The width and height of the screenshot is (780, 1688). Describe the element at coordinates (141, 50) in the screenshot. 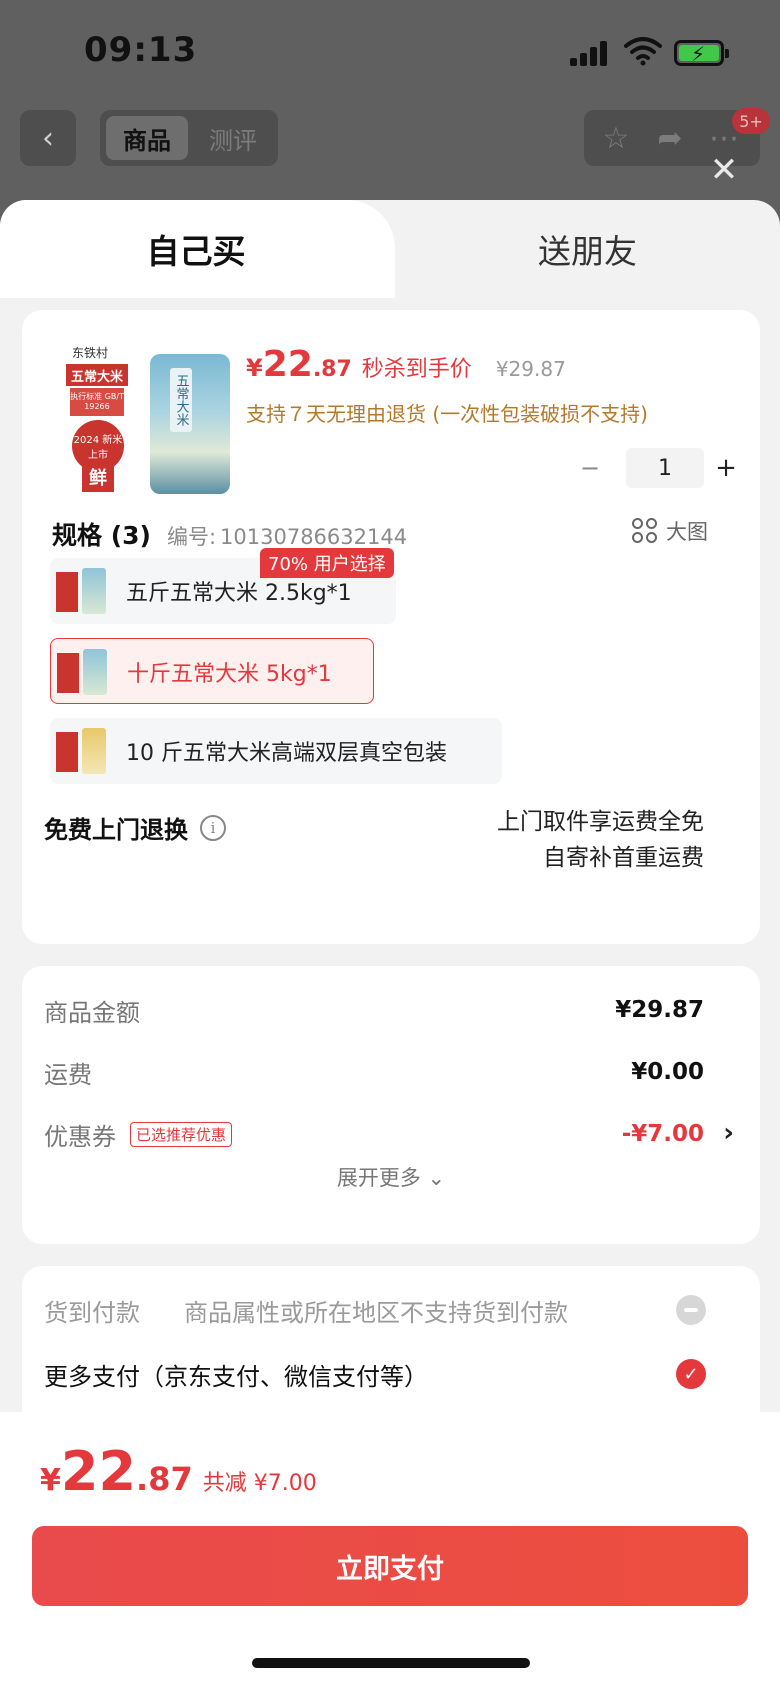

I see `clock: 09:13` at that location.